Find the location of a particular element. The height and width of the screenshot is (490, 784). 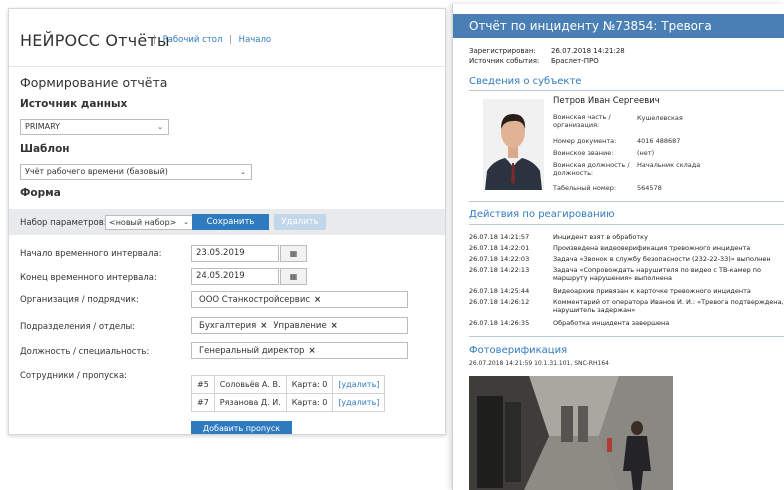

app-header: НЕЙРОСС Отчёты | Рабочий стол | Начало is located at coordinates (227, 38).